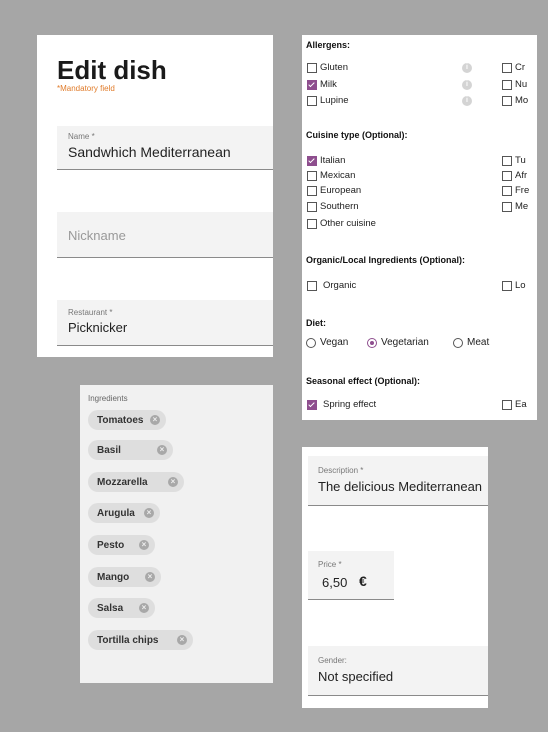 The width and height of the screenshot is (548, 732). Describe the element at coordinates (331, 285) in the screenshot. I see `organic-checkbox: Organic` at that location.